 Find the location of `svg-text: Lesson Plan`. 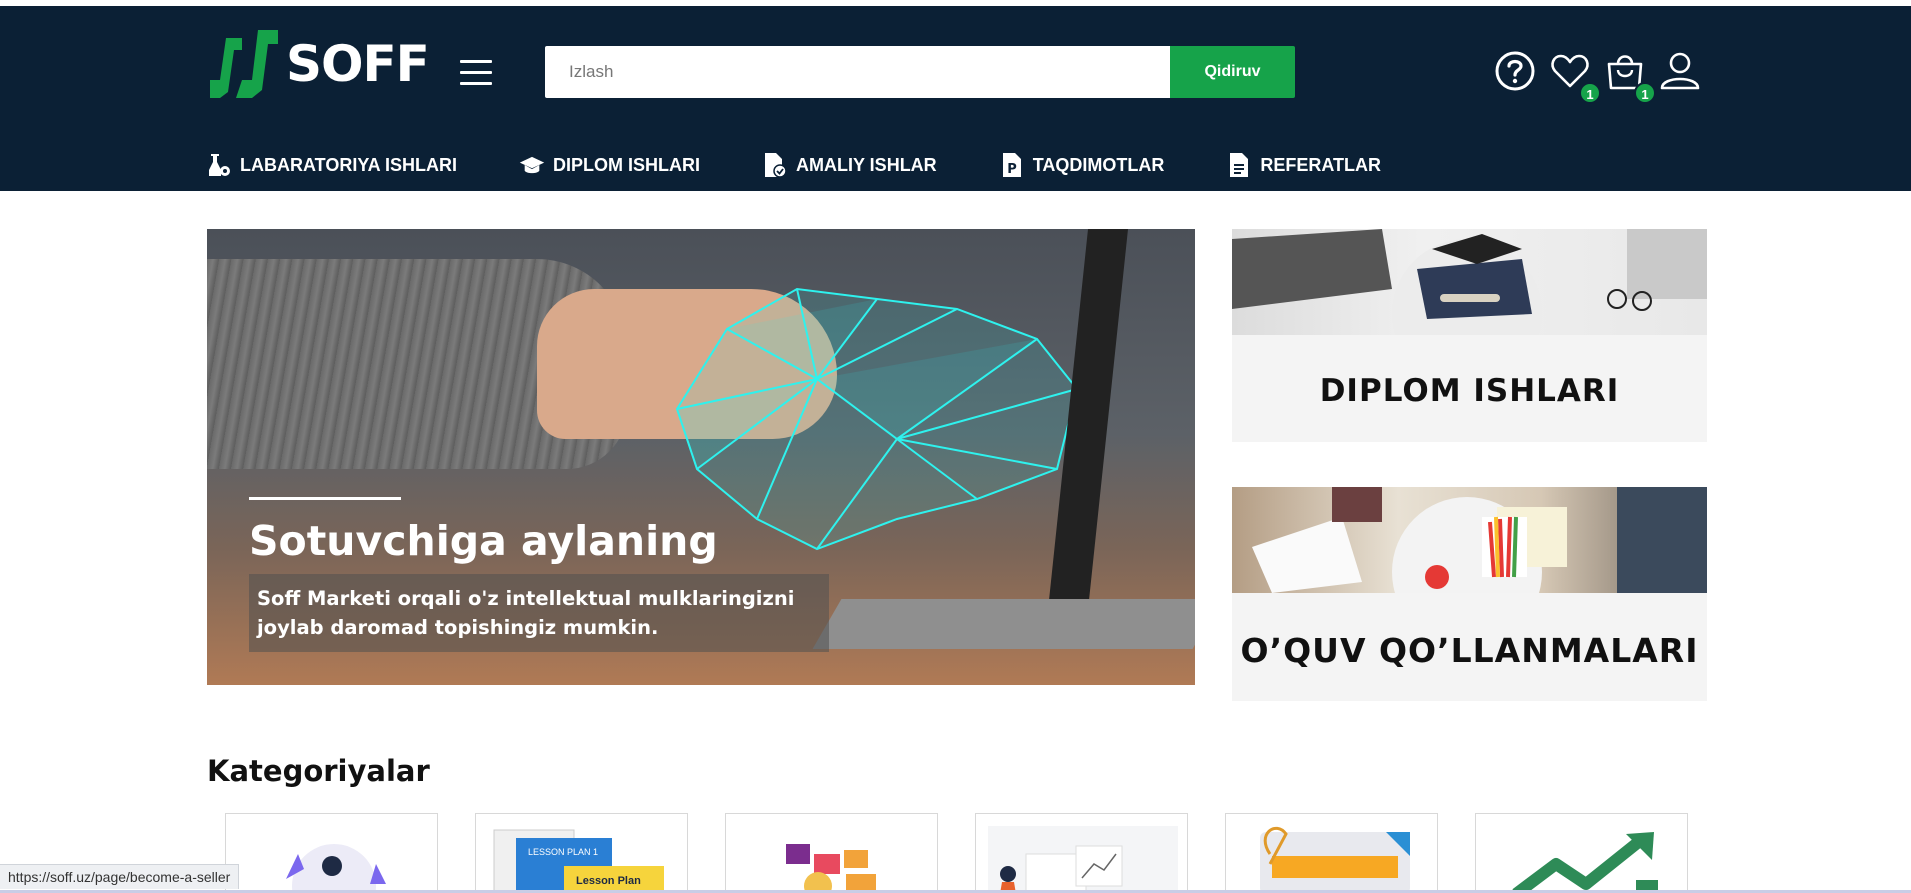

svg-text: Lesson Plan is located at coordinates (608, 881).